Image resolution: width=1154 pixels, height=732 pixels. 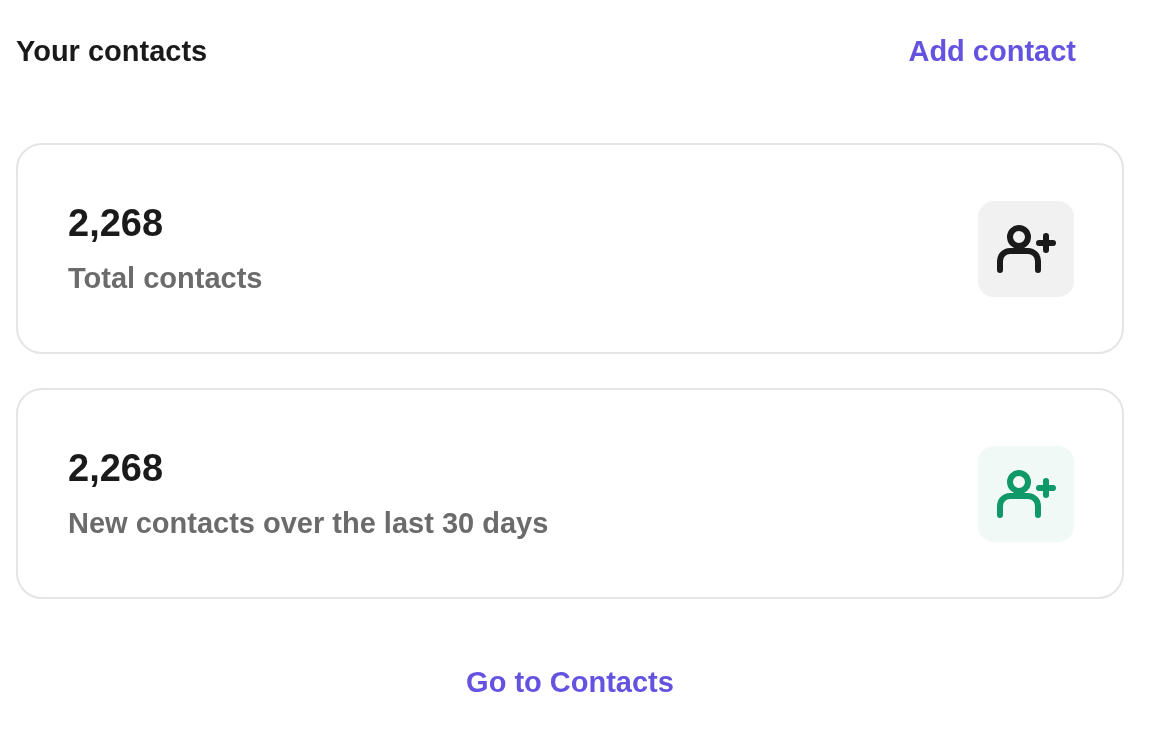 I want to click on stat-label: New contacts over the last 30 days, so click(x=308, y=523).